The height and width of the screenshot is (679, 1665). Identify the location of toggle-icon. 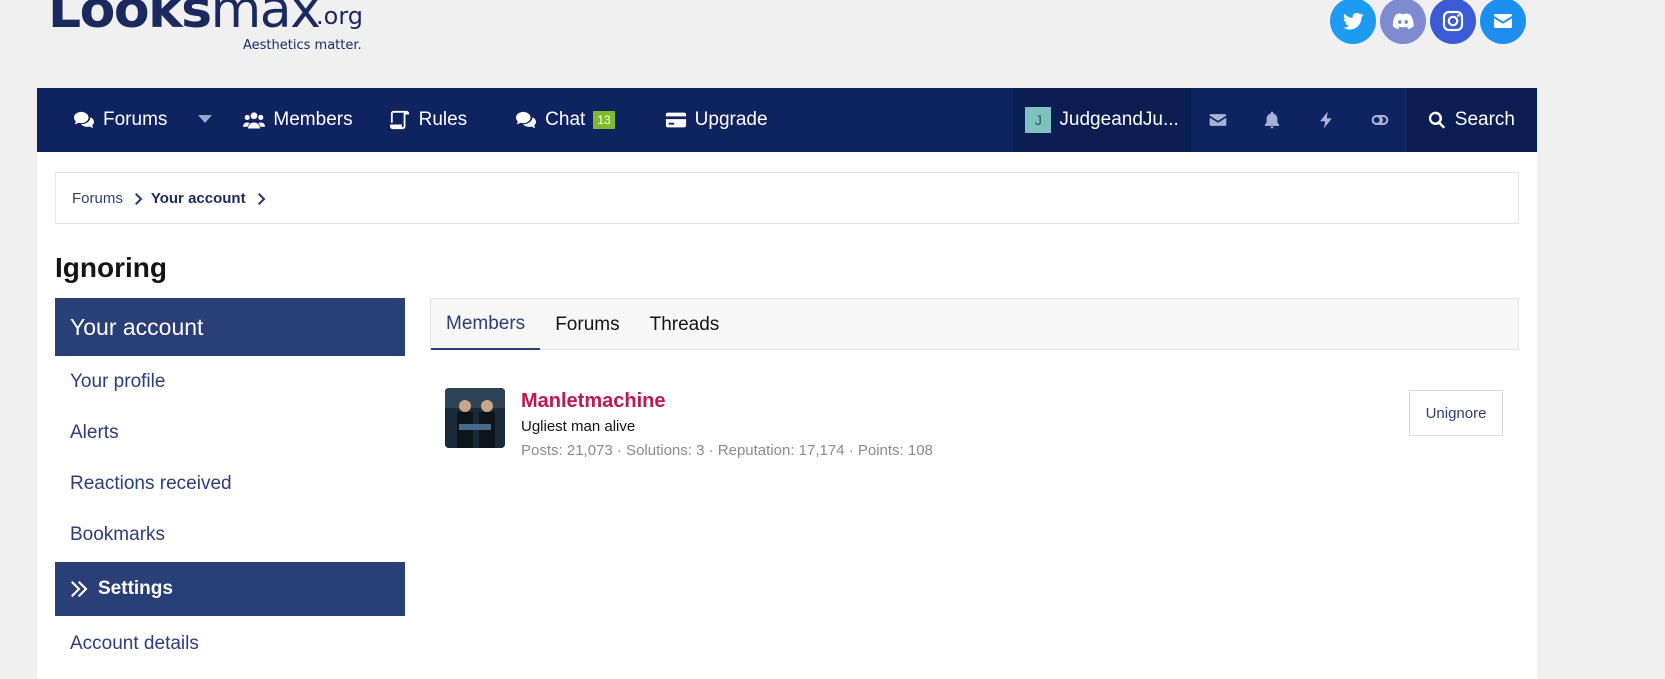
(1380, 120).